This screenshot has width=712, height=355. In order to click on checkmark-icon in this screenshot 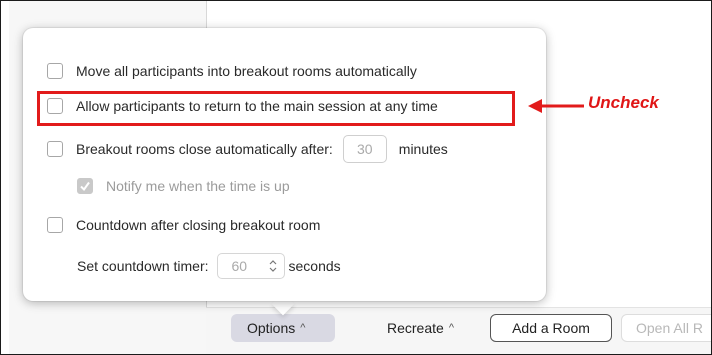, I will do `click(85, 186)`.